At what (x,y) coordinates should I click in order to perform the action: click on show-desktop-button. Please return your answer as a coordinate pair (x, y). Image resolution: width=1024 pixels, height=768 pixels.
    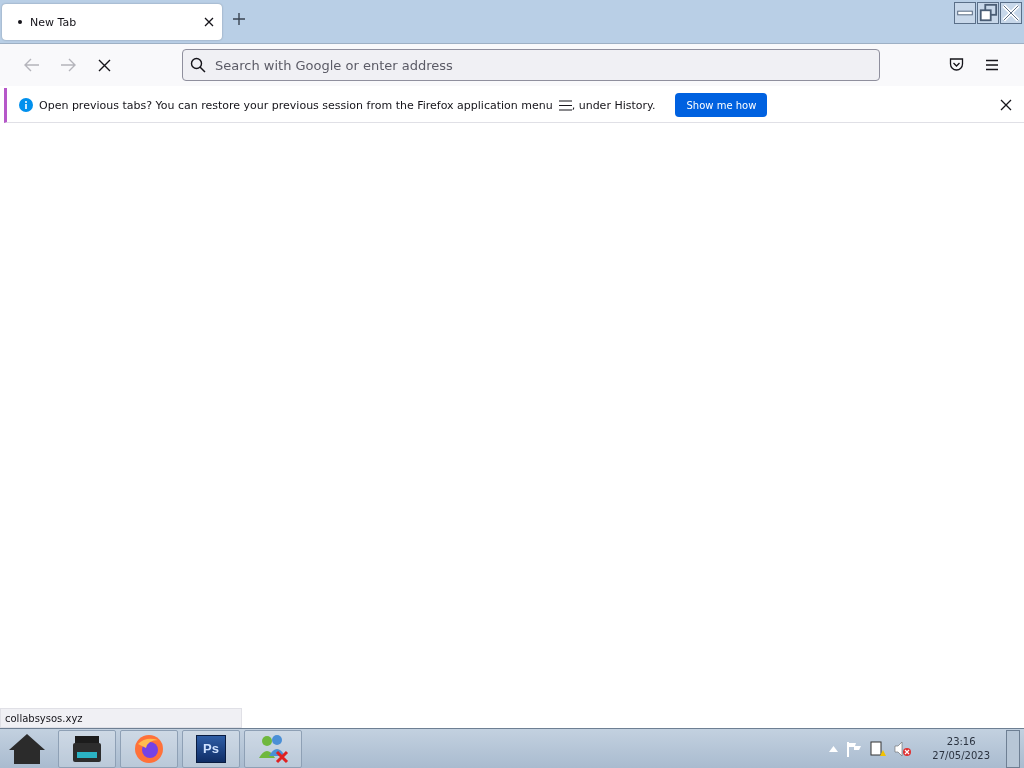
    Looking at the image, I should click on (1013, 748).